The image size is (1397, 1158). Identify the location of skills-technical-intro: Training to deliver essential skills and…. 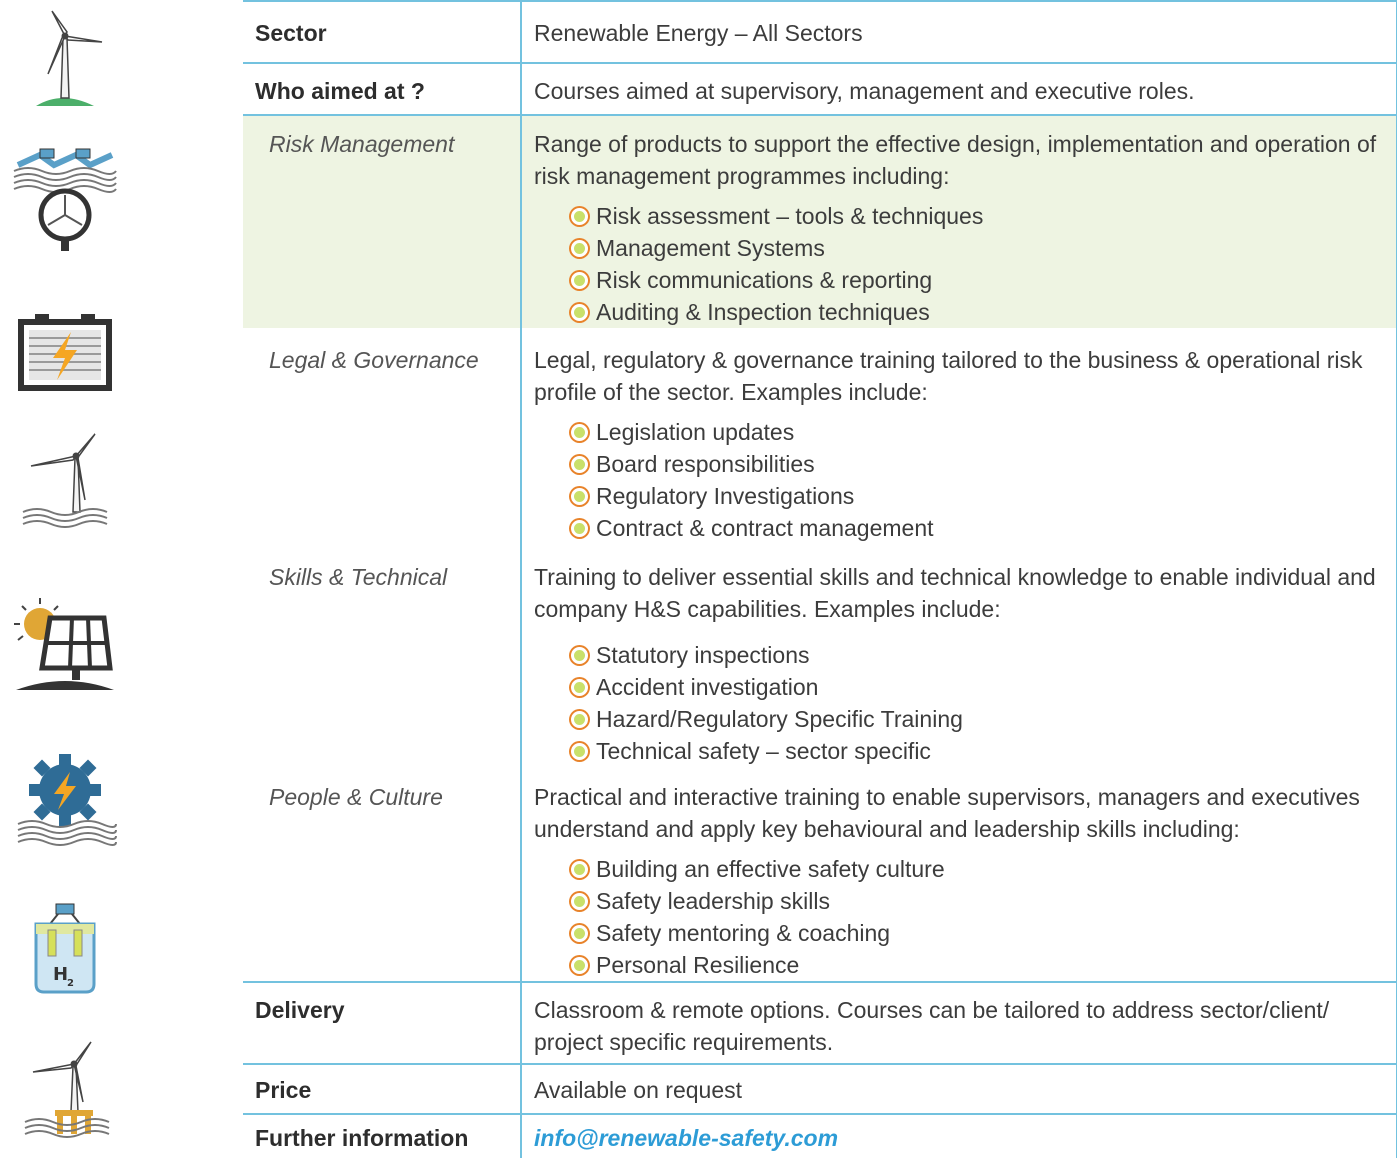
(955, 593).